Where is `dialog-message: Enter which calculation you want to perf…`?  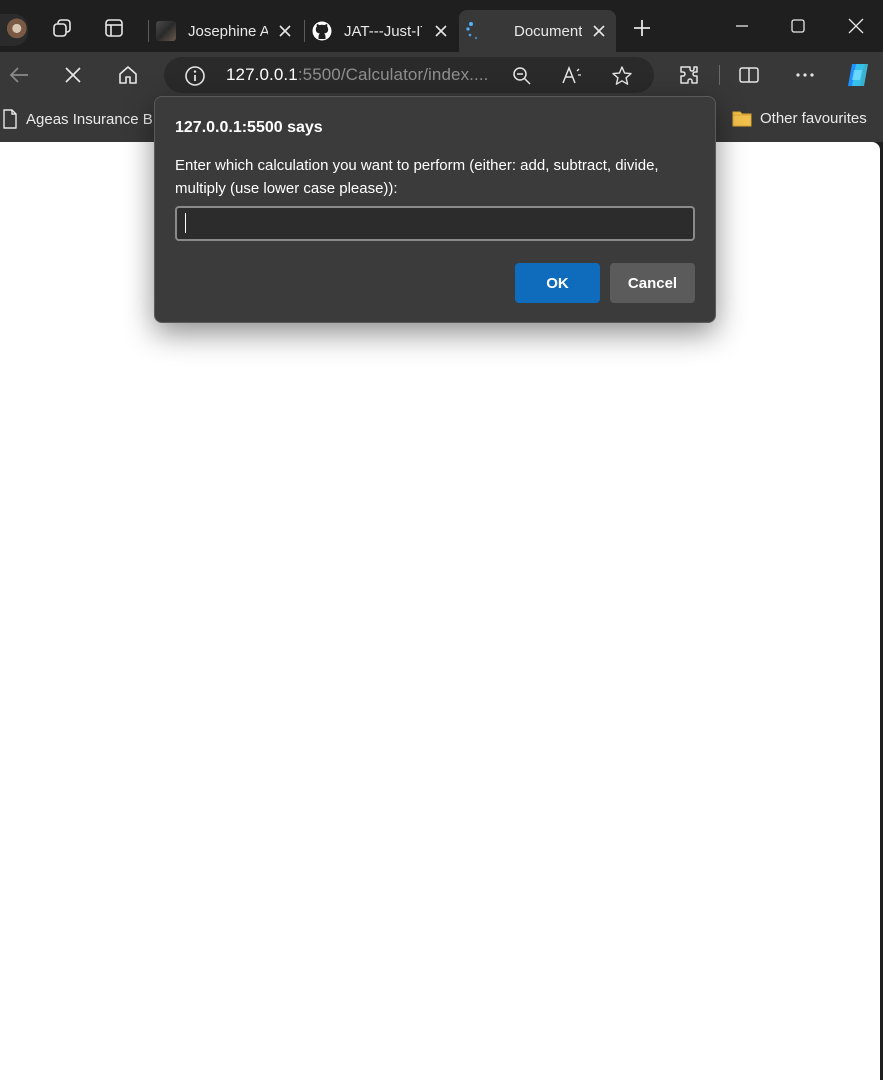
dialog-message: Enter which calculation you want to perf… is located at coordinates (417, 177).